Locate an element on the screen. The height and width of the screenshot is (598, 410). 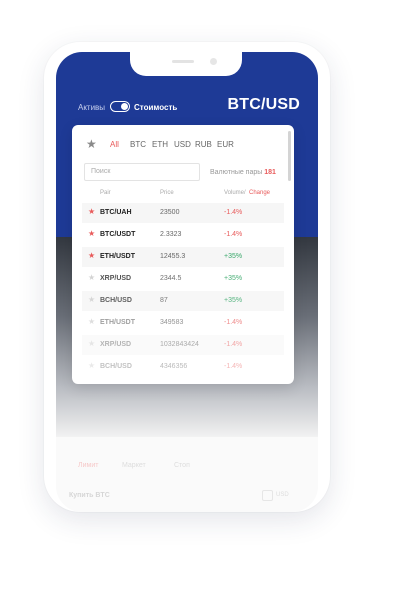
tab-eur: EUR is located at coordinates (225, 144).